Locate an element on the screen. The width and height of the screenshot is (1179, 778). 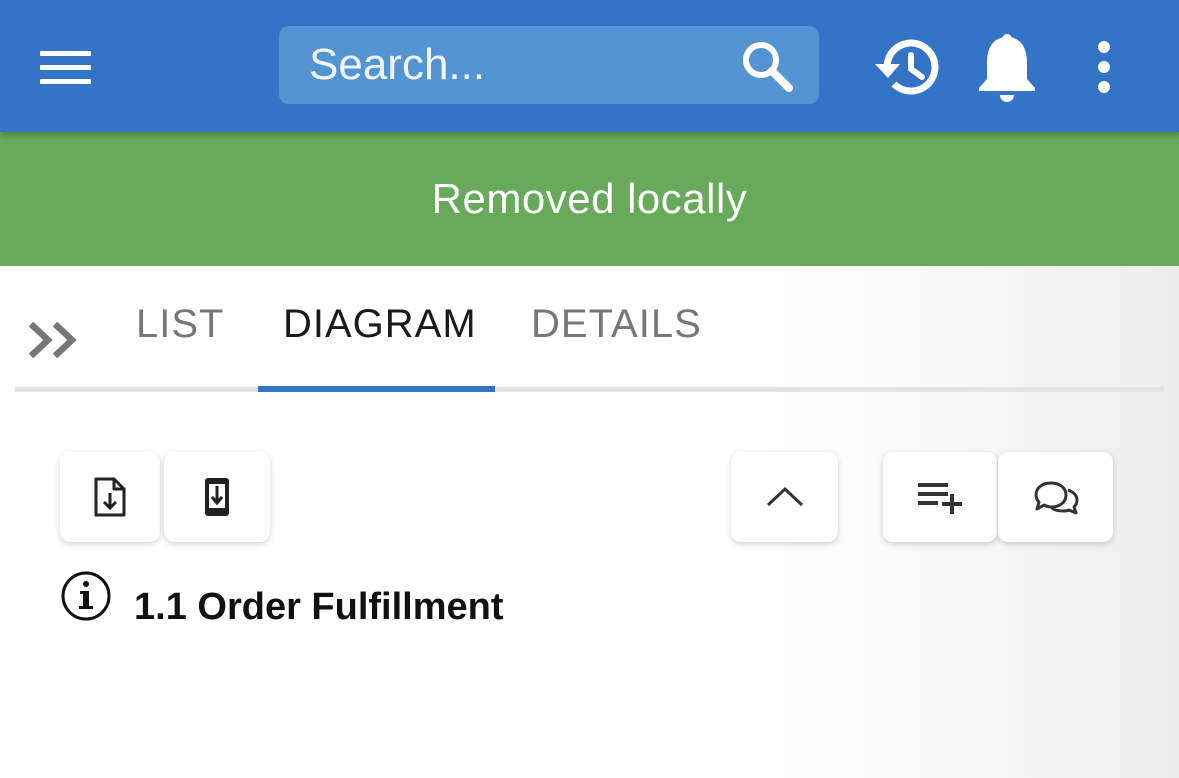
hamburger-menu-icon is located at coordinates (65, 68).